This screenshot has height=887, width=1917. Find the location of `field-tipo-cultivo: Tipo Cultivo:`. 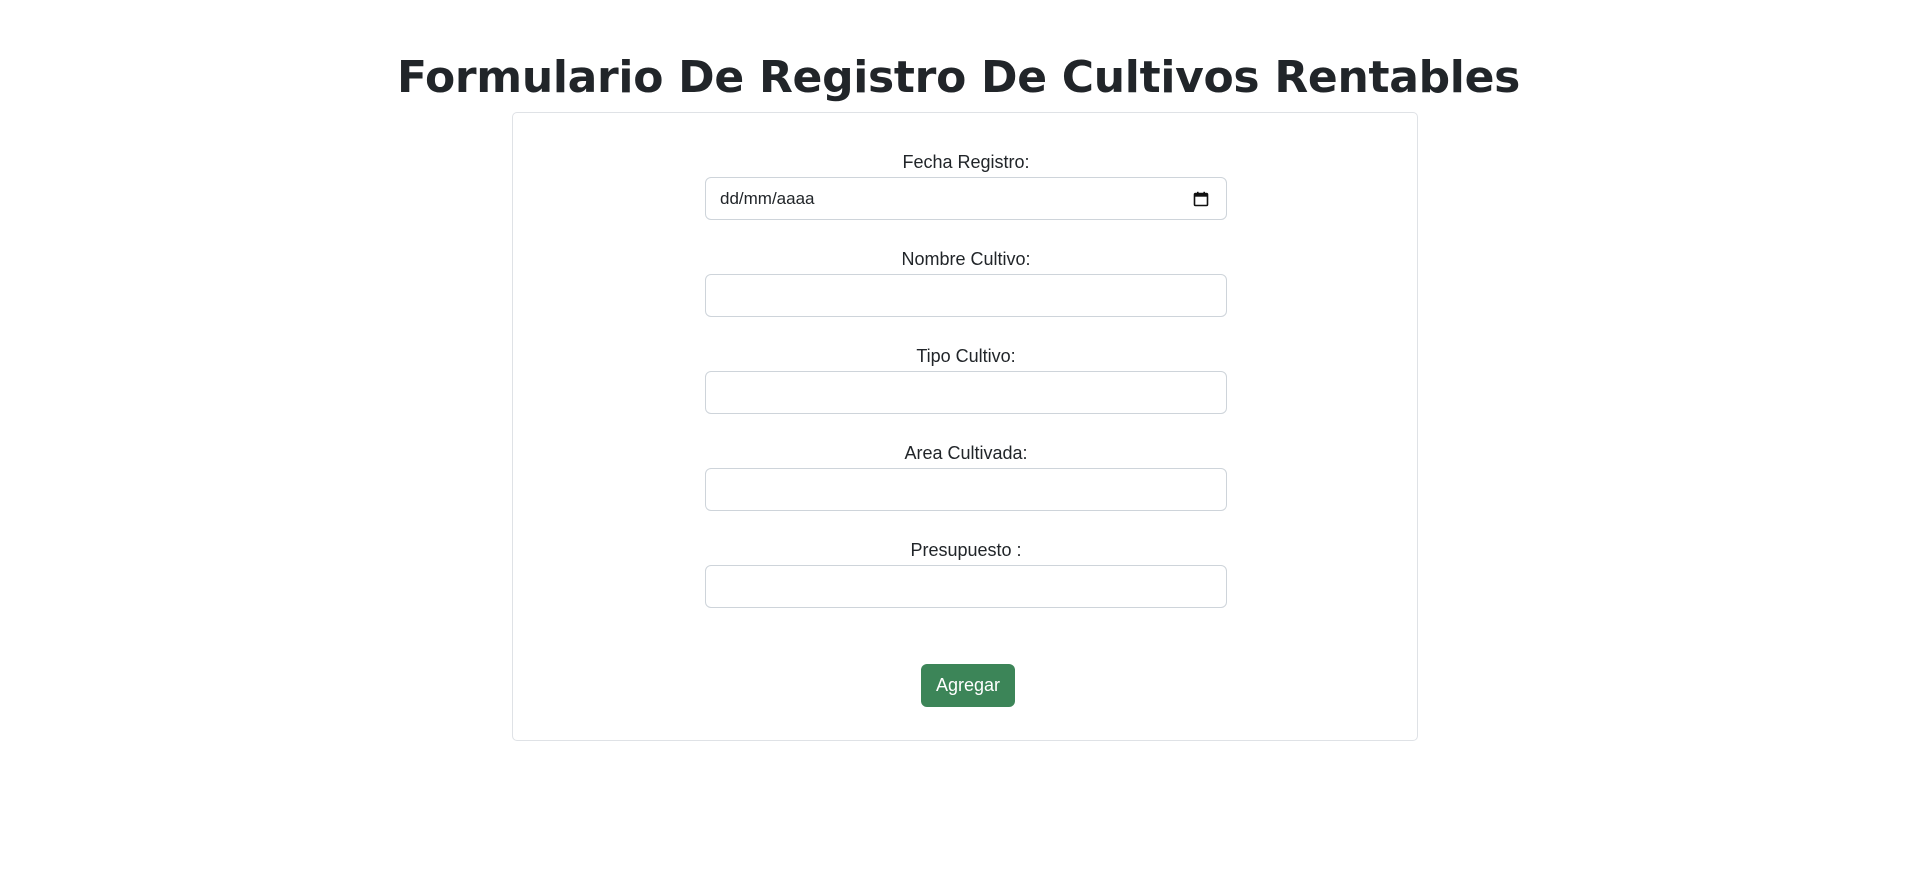

field-tipo-cultivo: Tipo Cultivo: is located at coordinates (966, 379).